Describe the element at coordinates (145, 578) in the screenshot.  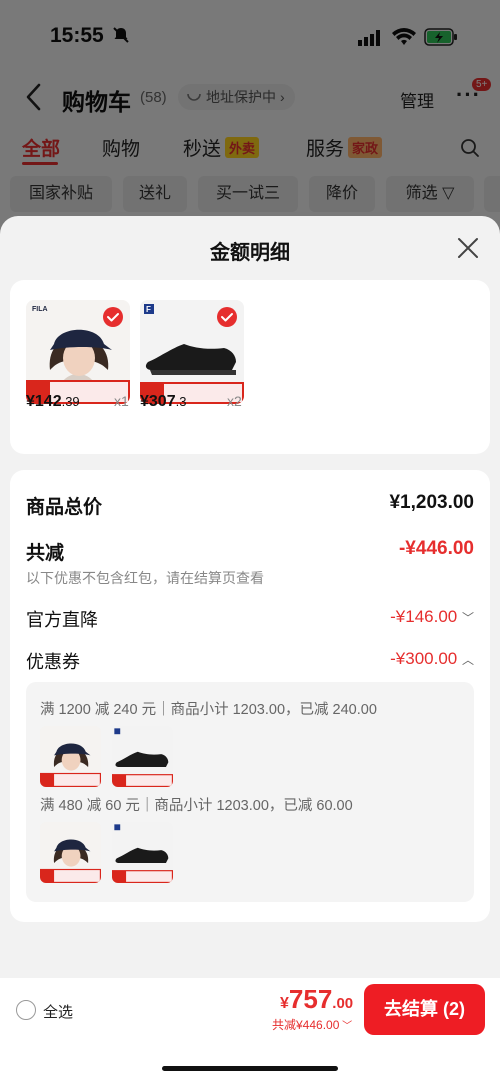
I see `discount-note: 以下优惠不包含红包，请在结算页查看` at that location.